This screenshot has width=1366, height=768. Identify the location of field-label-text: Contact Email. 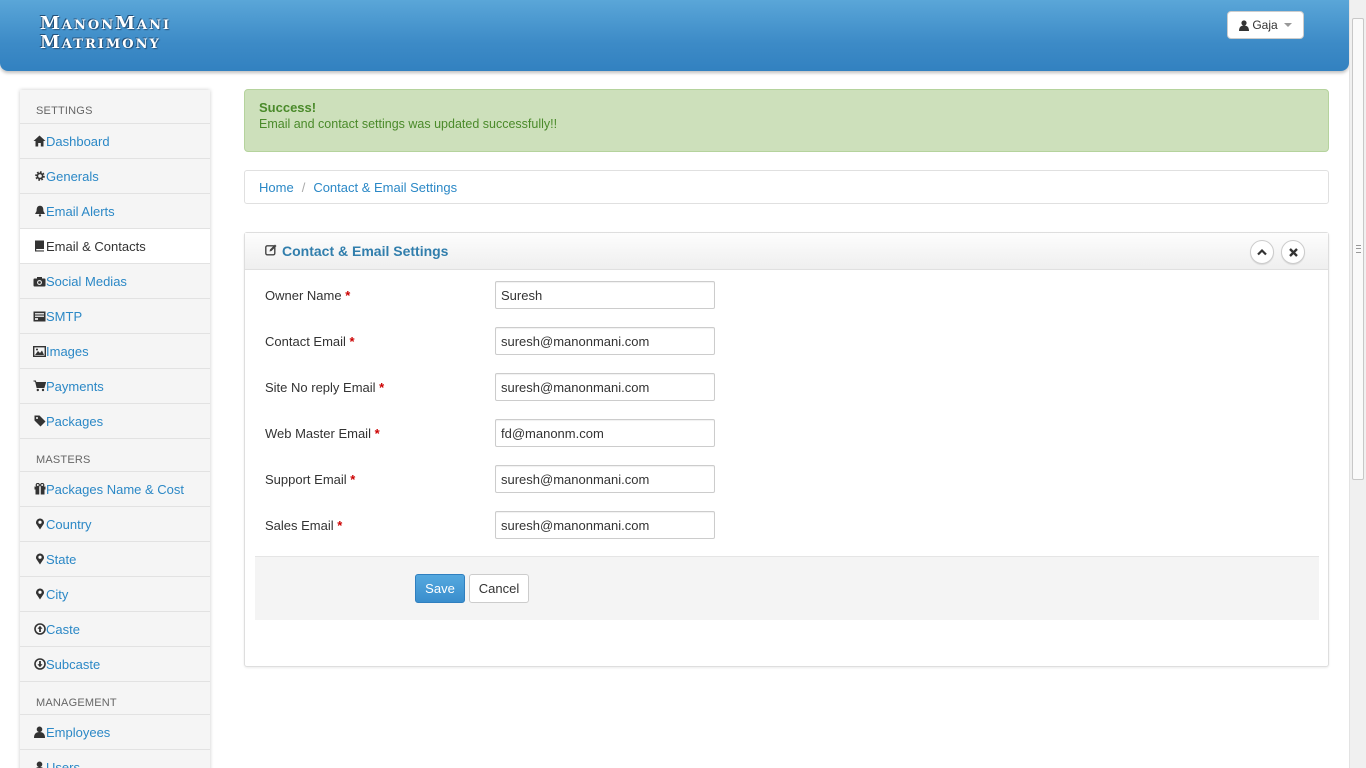
(305, 341).